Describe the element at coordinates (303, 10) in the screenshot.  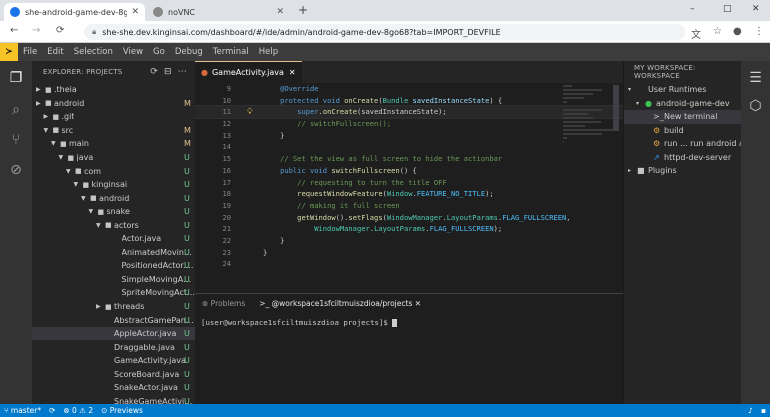
I see `new-tab-icon: +` at that location.